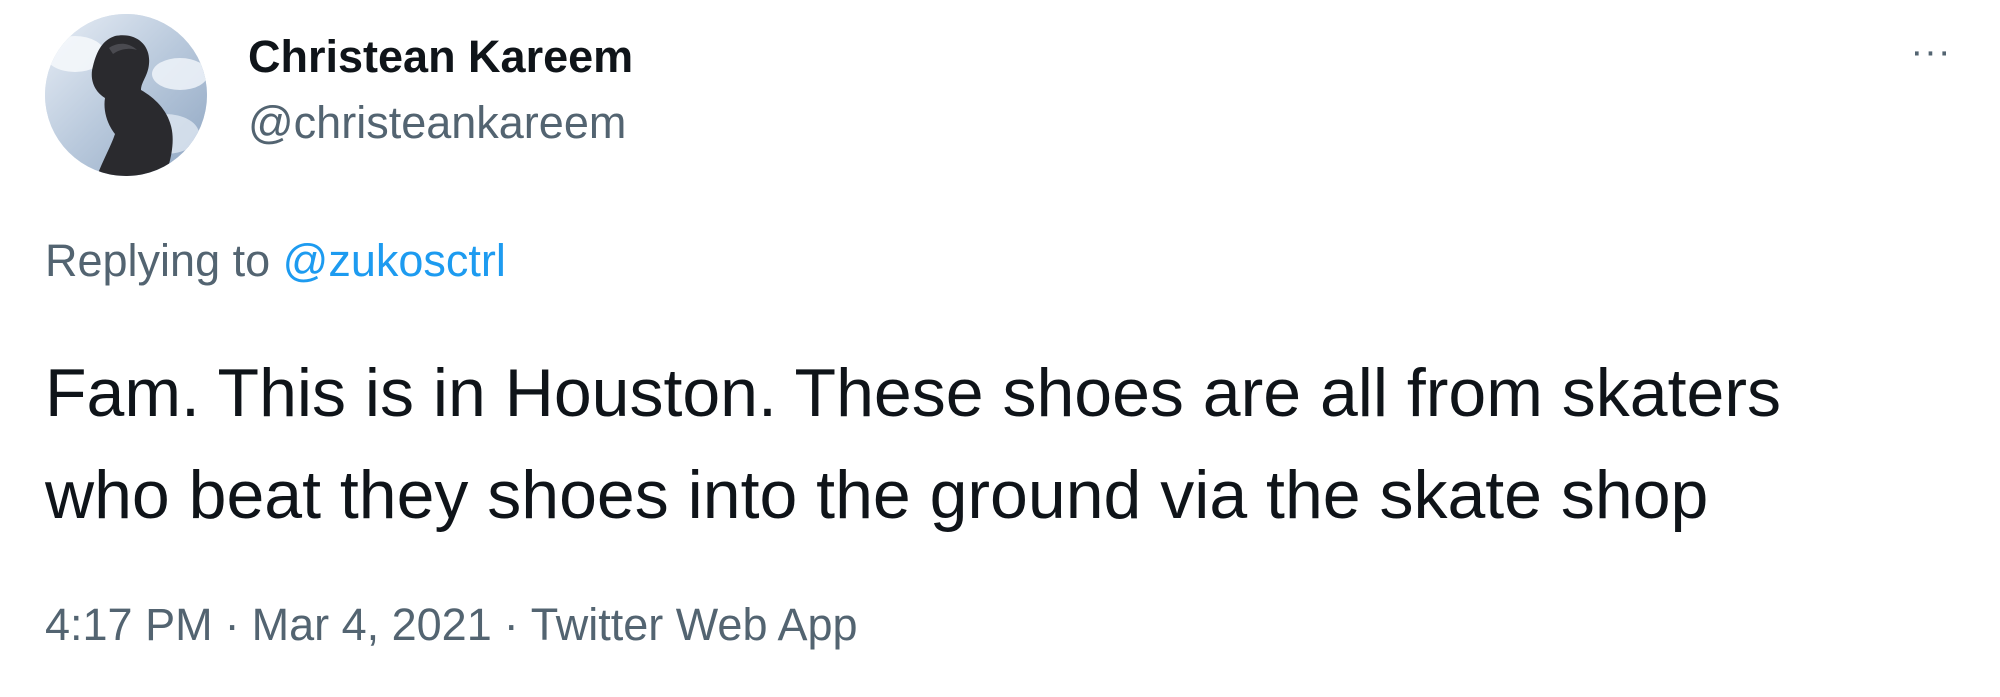  What do you see at coordinates (1931, 52) in the screenshot?
I see `more-dots-icon: ···` at bounding box center [1931, 52].